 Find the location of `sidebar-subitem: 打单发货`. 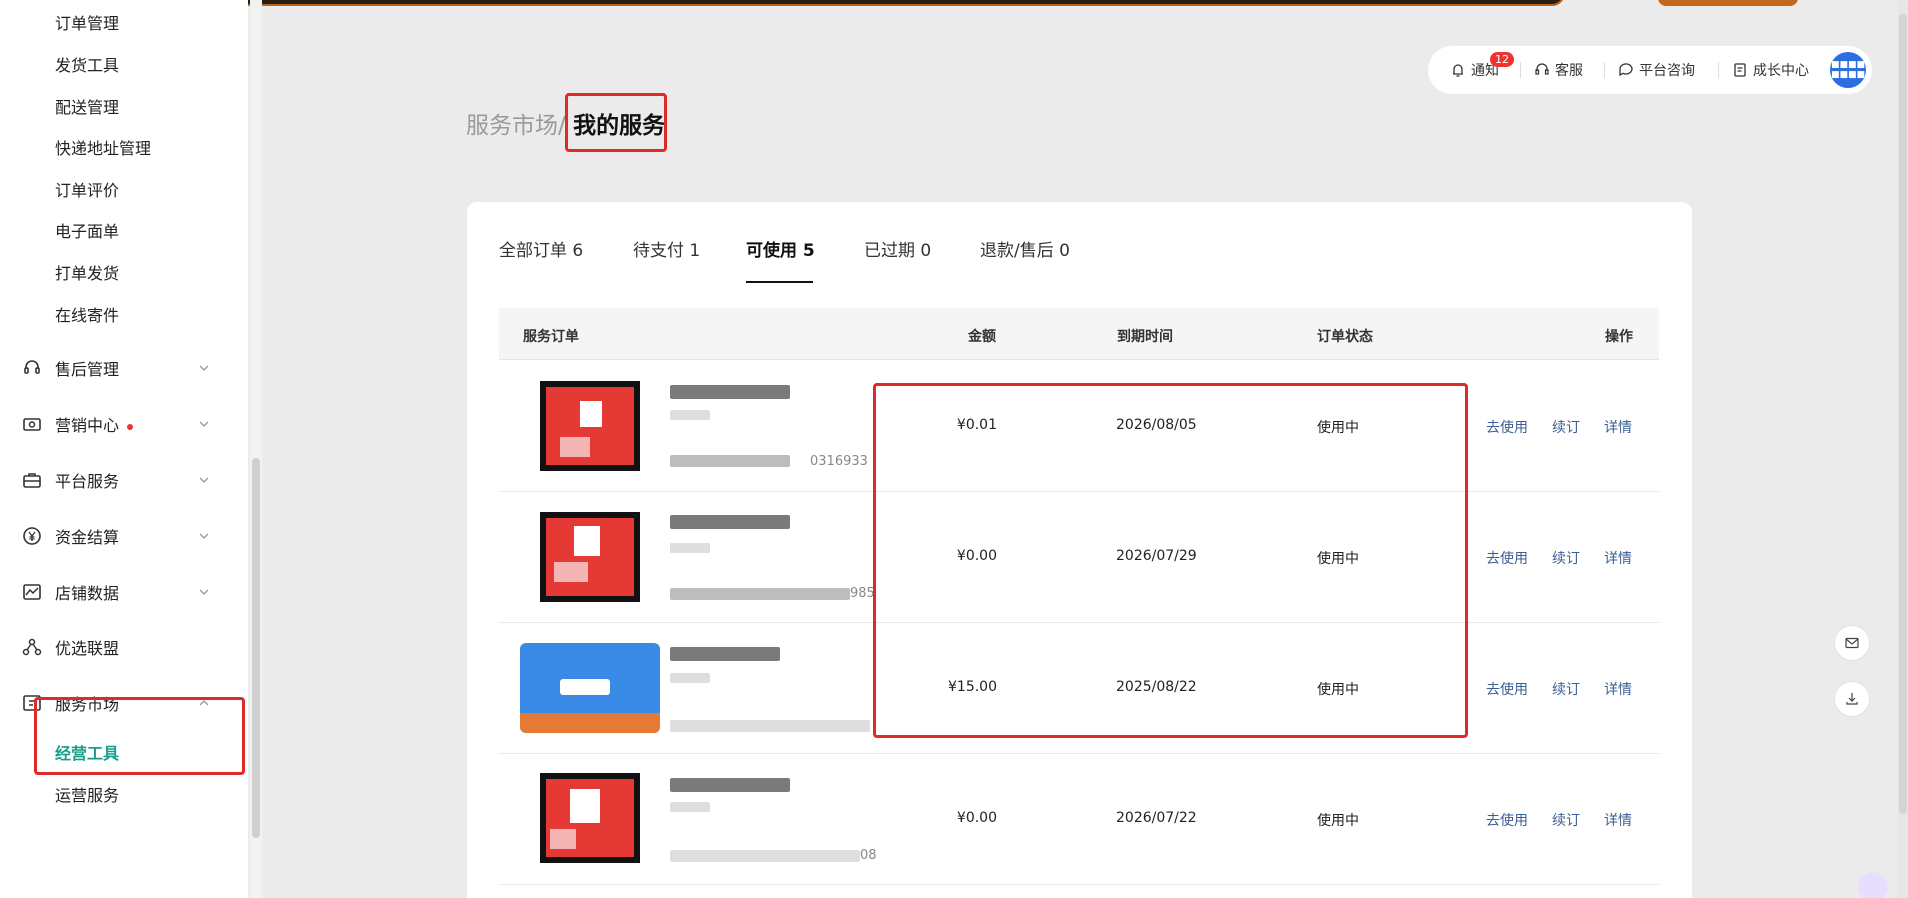

sidebar-subitem: 打单发货 is located at coordinates (87, 272).